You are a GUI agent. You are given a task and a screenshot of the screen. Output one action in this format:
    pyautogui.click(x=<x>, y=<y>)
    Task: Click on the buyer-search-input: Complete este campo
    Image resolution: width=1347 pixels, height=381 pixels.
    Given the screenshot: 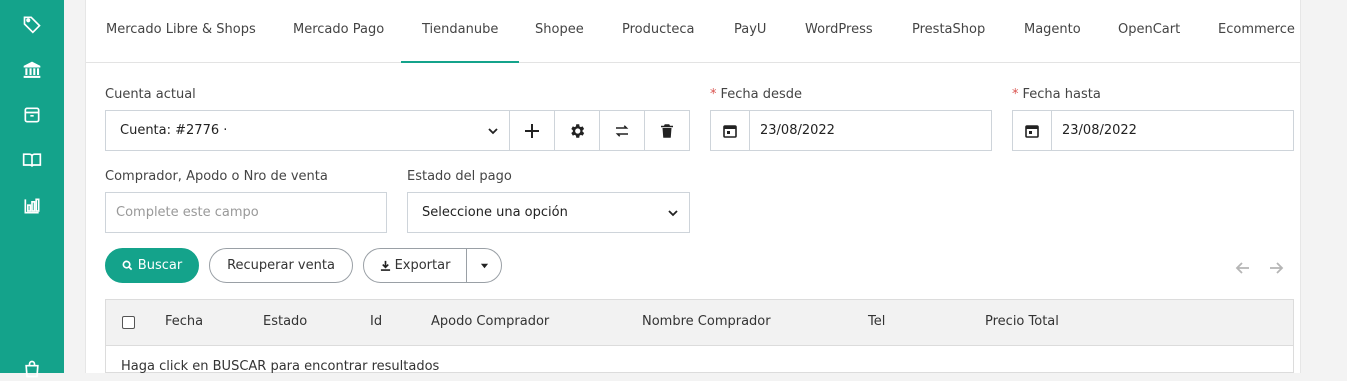 What is the action you would take?
    pyautogui.click(x=246, y=212)
    